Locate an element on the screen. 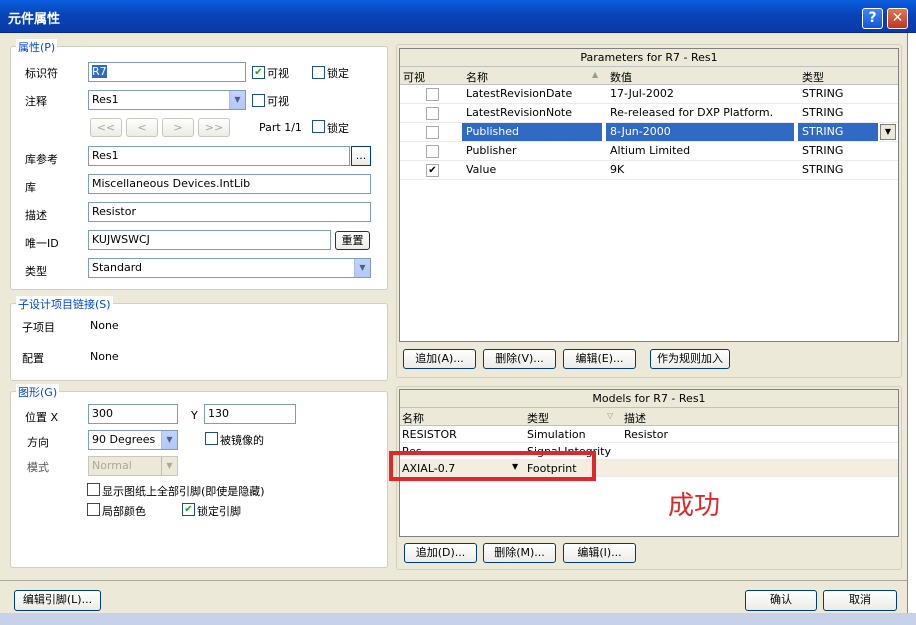 The height and width of the screenshot is (625, 916). part-locked-checkbox is located at coordinates (318, 126).